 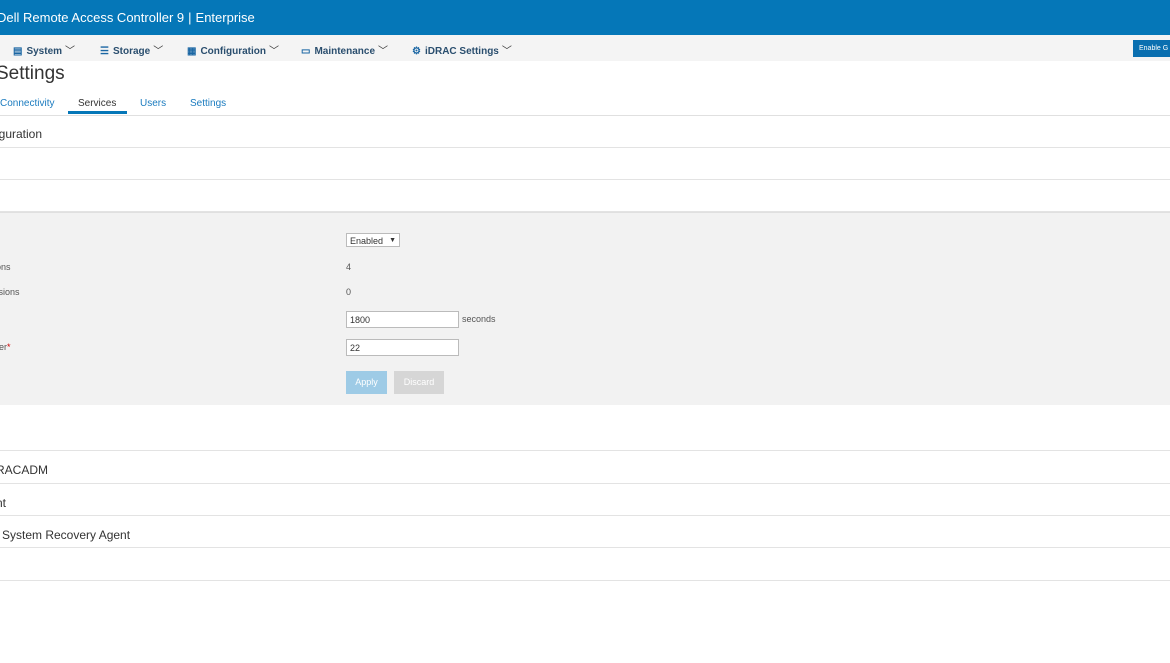 I want to click on brand-name: Dell Remote Access Controller 9, so click(x=92, y=17).